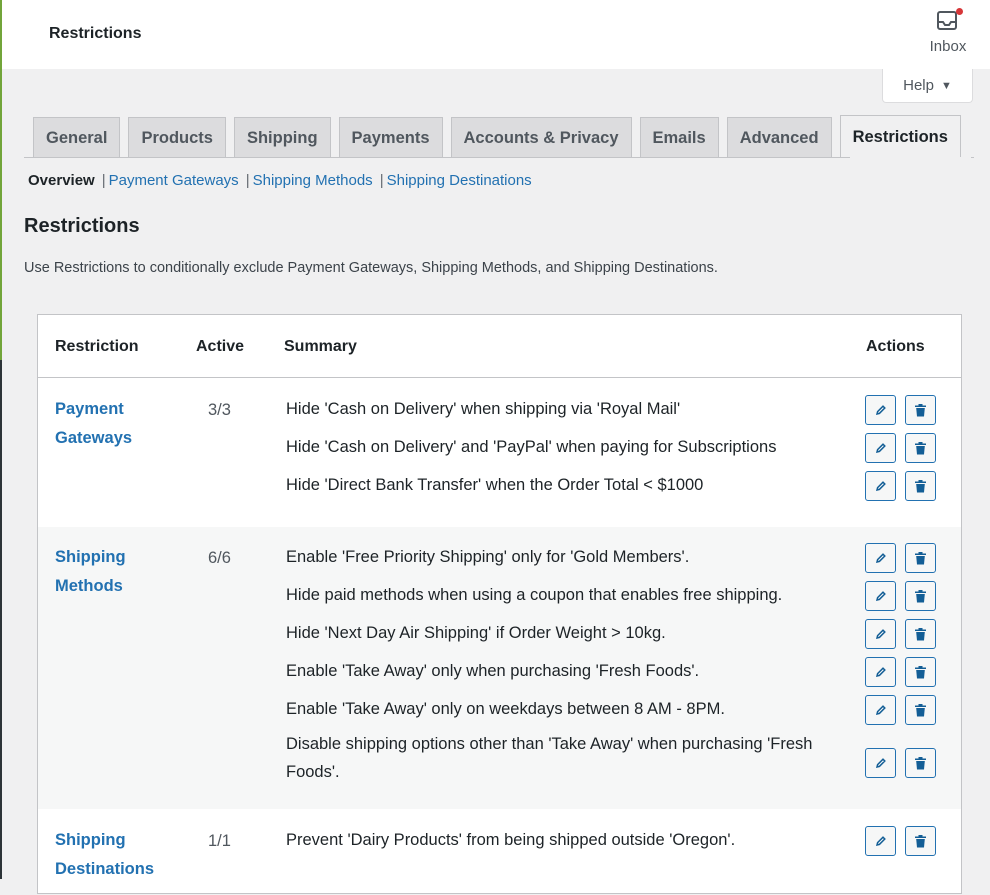 The width and height of the screenshot is (990, 895). Describe the element at coordinates (220, 346) in the screenshot. I see `header-active: Active` at that location.